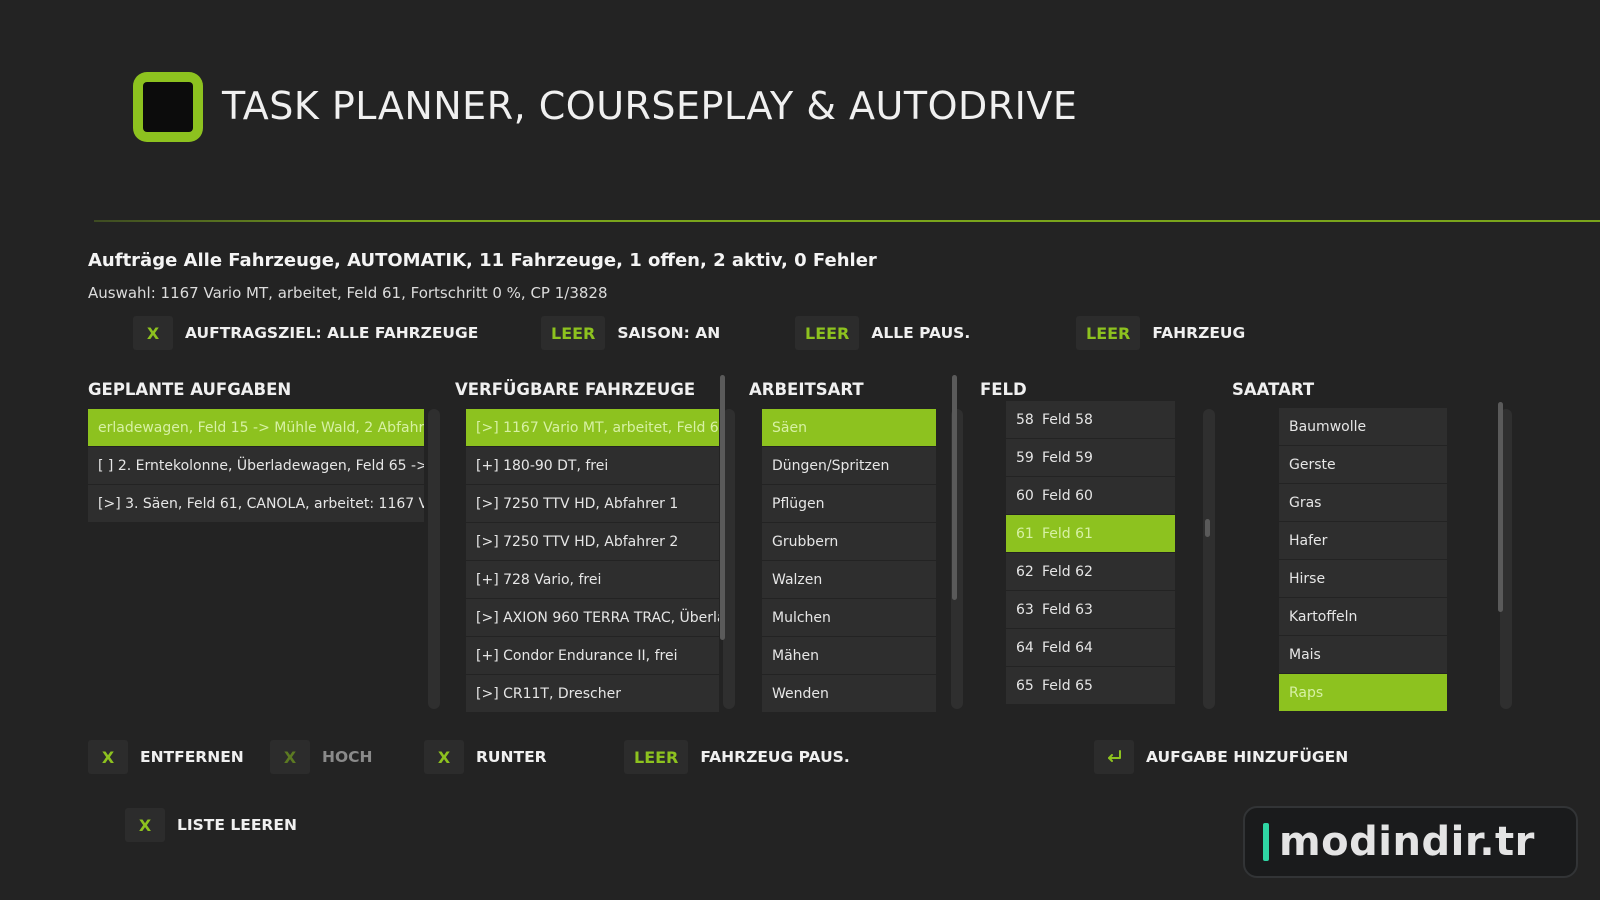 Image resolution: width=1600 pixels, height=900 pixels. What do you see at coordinates (1003, 389) in the screenshot?
I see `heading-field: FELD` at bounding box center [1003, 389].